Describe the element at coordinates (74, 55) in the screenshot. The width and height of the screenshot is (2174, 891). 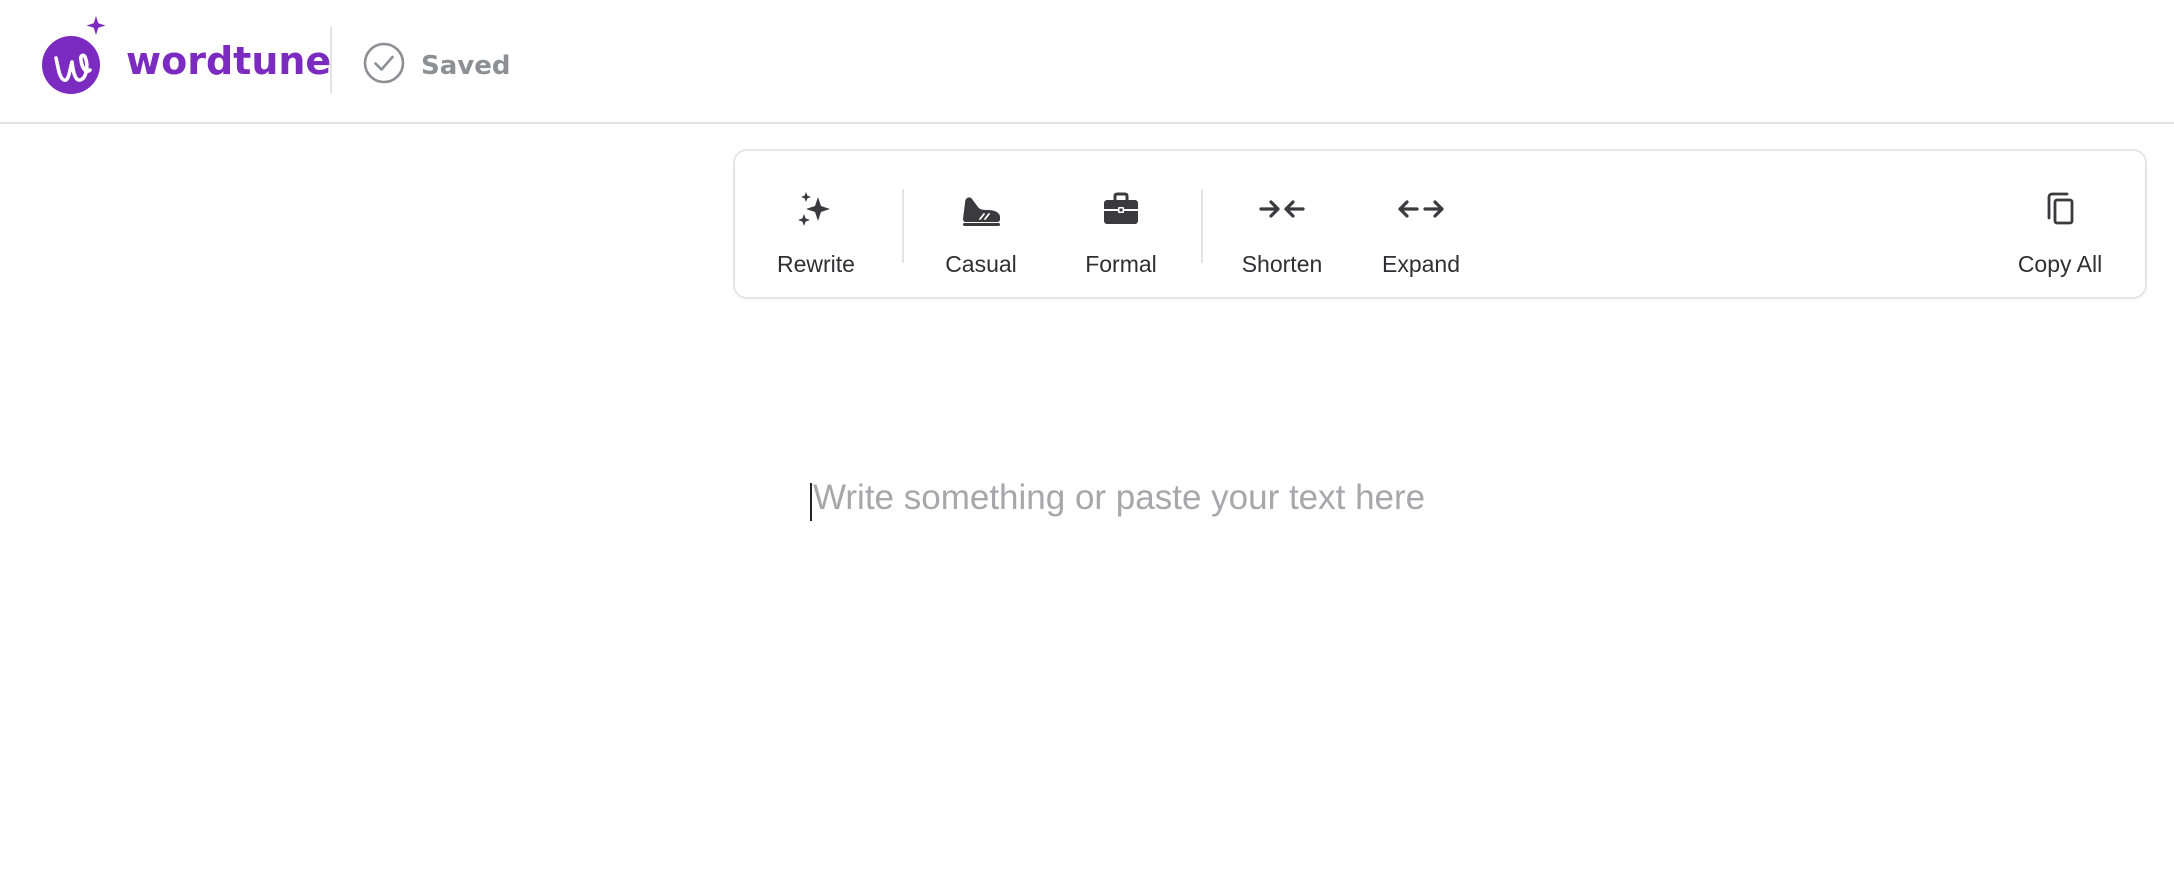
I see `wordtune-logo-icon` at that location.